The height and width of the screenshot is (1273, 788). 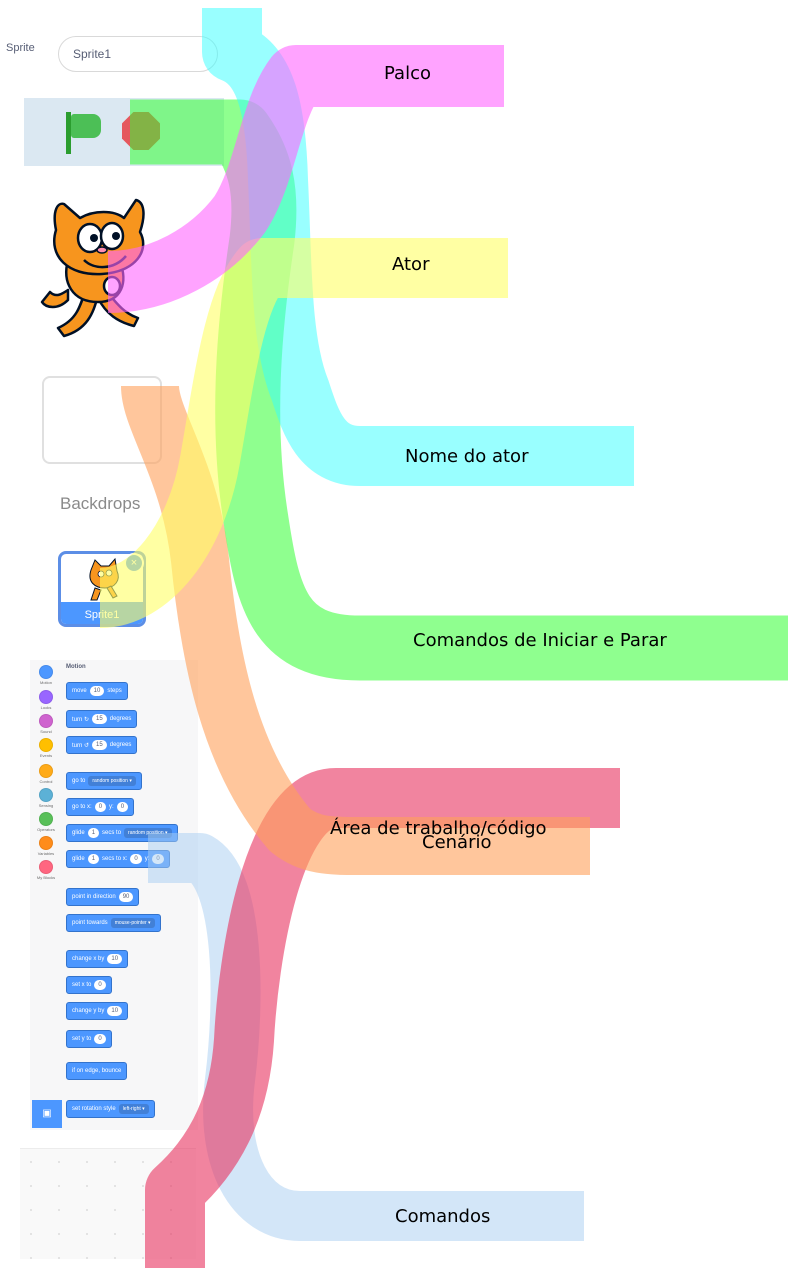 I want to click on category-operators: Operators, so click(x=46, y=822).